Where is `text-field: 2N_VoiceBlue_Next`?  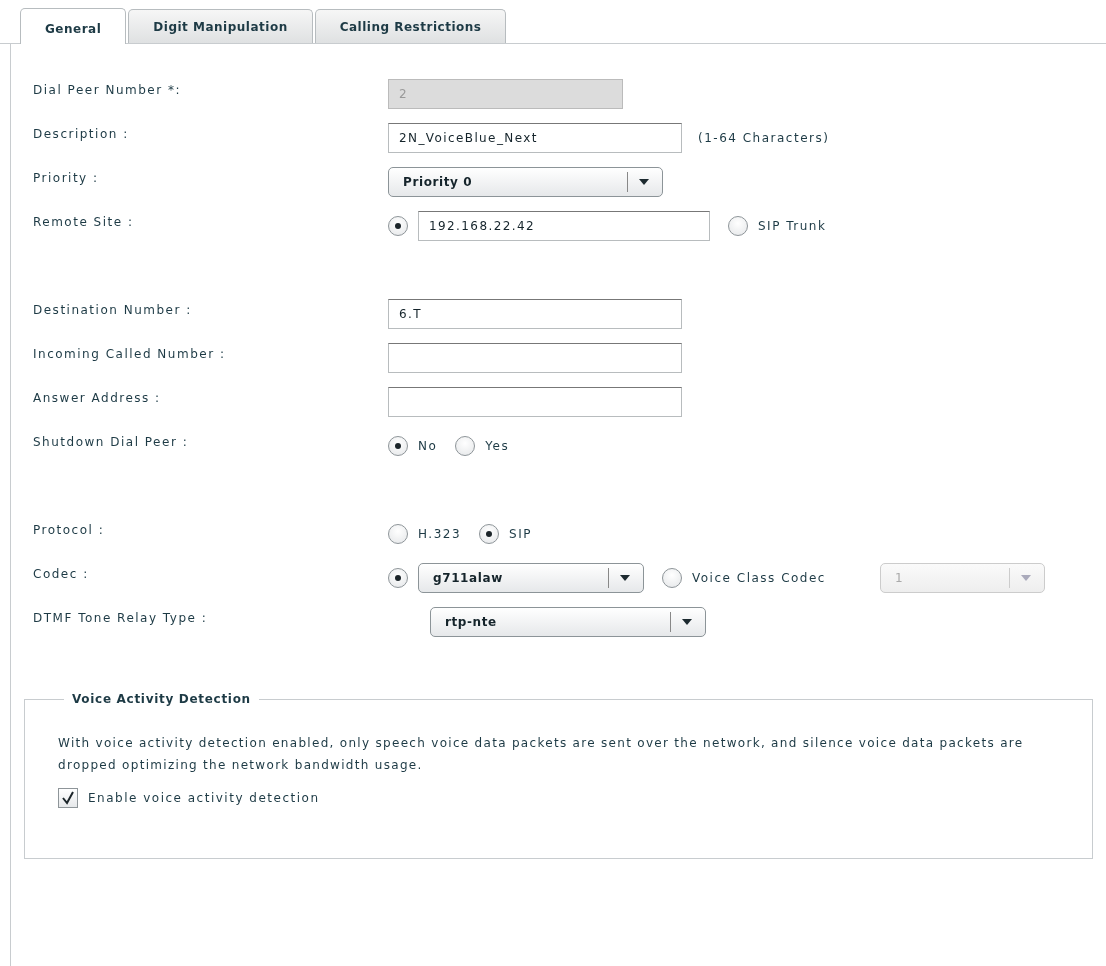 text-field: 2N_VoiceBlue_Next is located at coordinates (535, 138).